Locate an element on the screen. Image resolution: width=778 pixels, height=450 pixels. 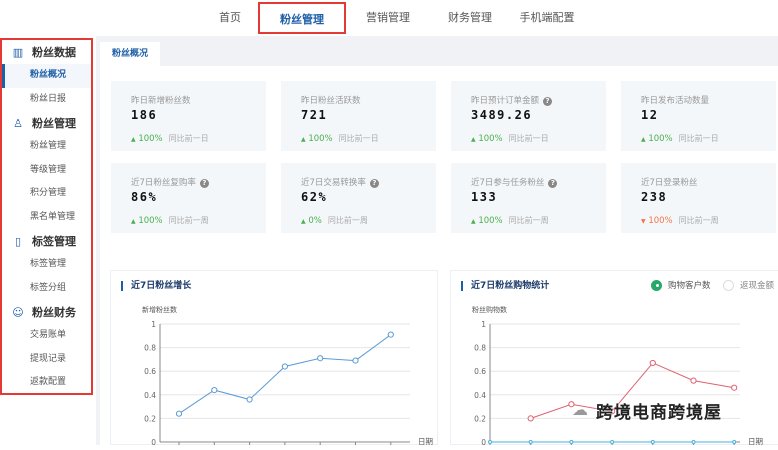
sidebar-item: 粉丝日报 is located at coordinates (46, 100).